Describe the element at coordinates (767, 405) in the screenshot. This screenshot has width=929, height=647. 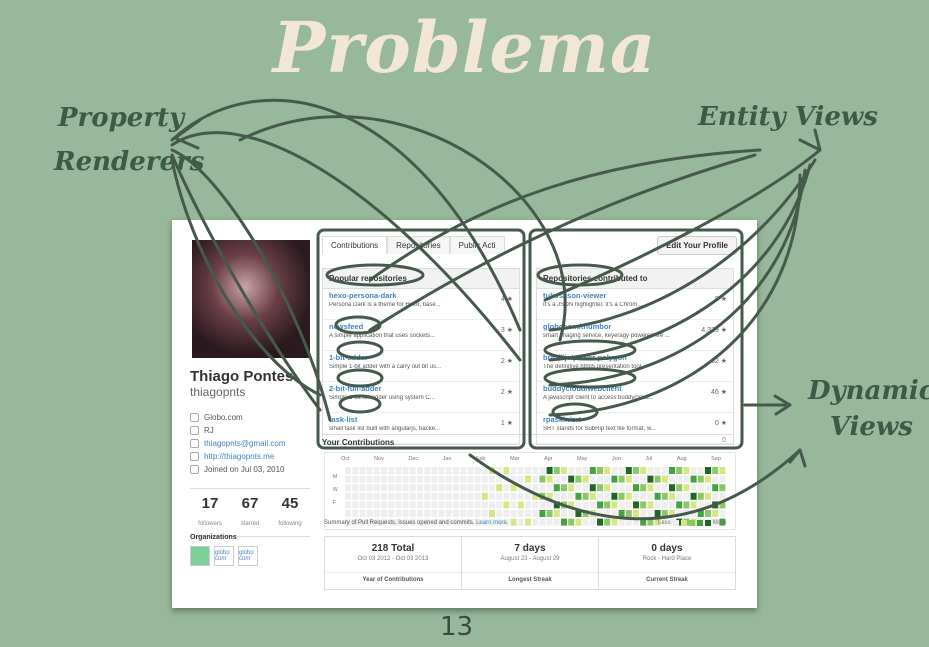
I see `arrow-right` at that location.